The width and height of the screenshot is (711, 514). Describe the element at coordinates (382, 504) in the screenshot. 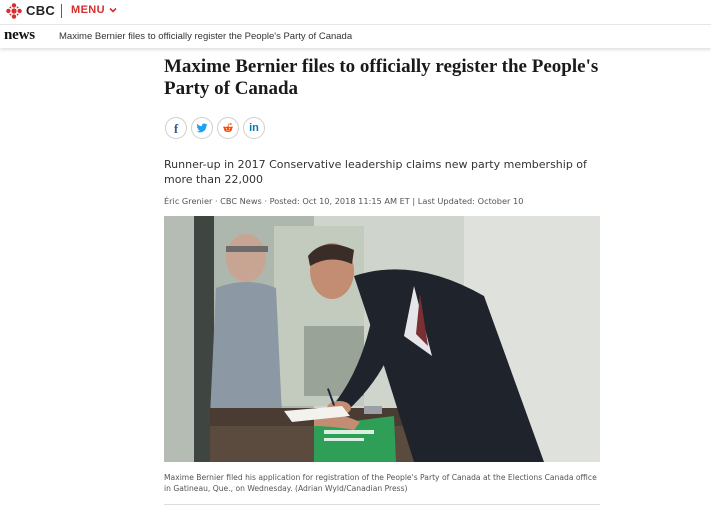

I see `caption-divider` at that location.